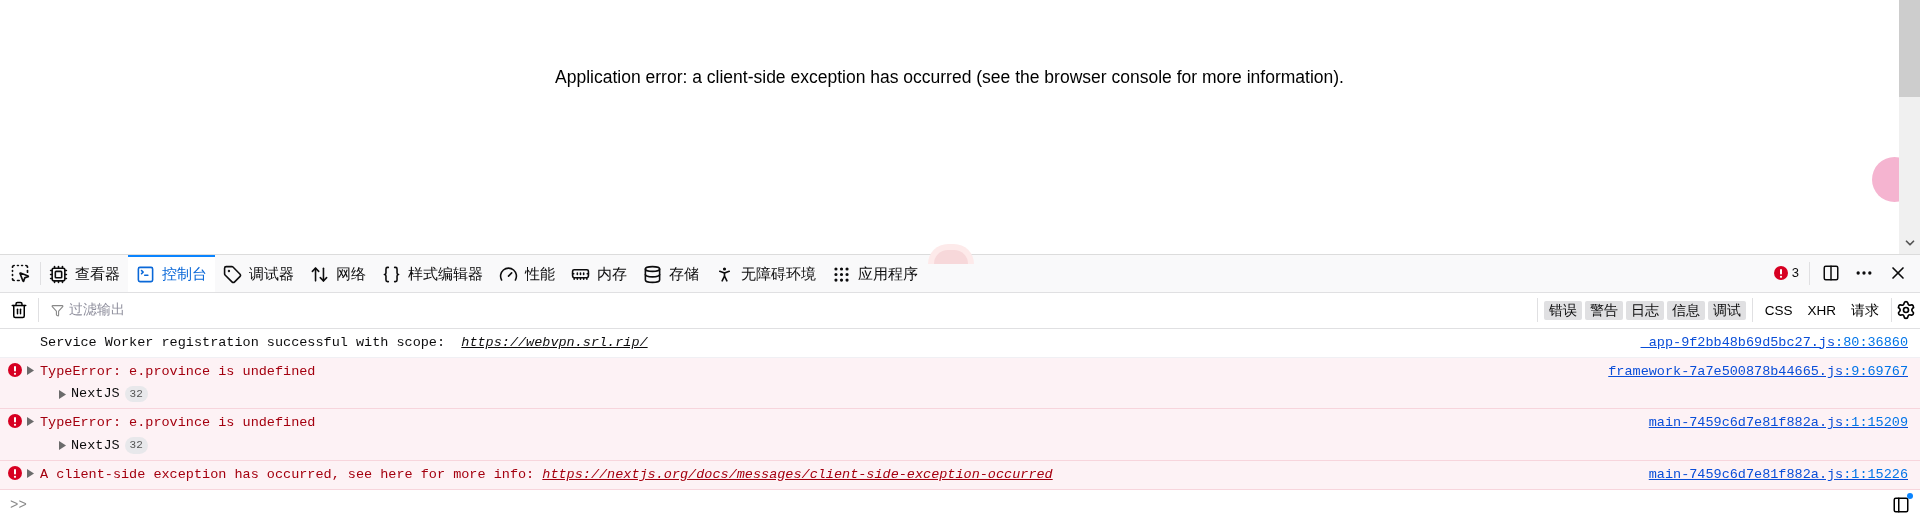 Image resolution: width=1920 pixels, height=520 pixels. I want to click on source-location: :80:36860, so click(1871, 342).